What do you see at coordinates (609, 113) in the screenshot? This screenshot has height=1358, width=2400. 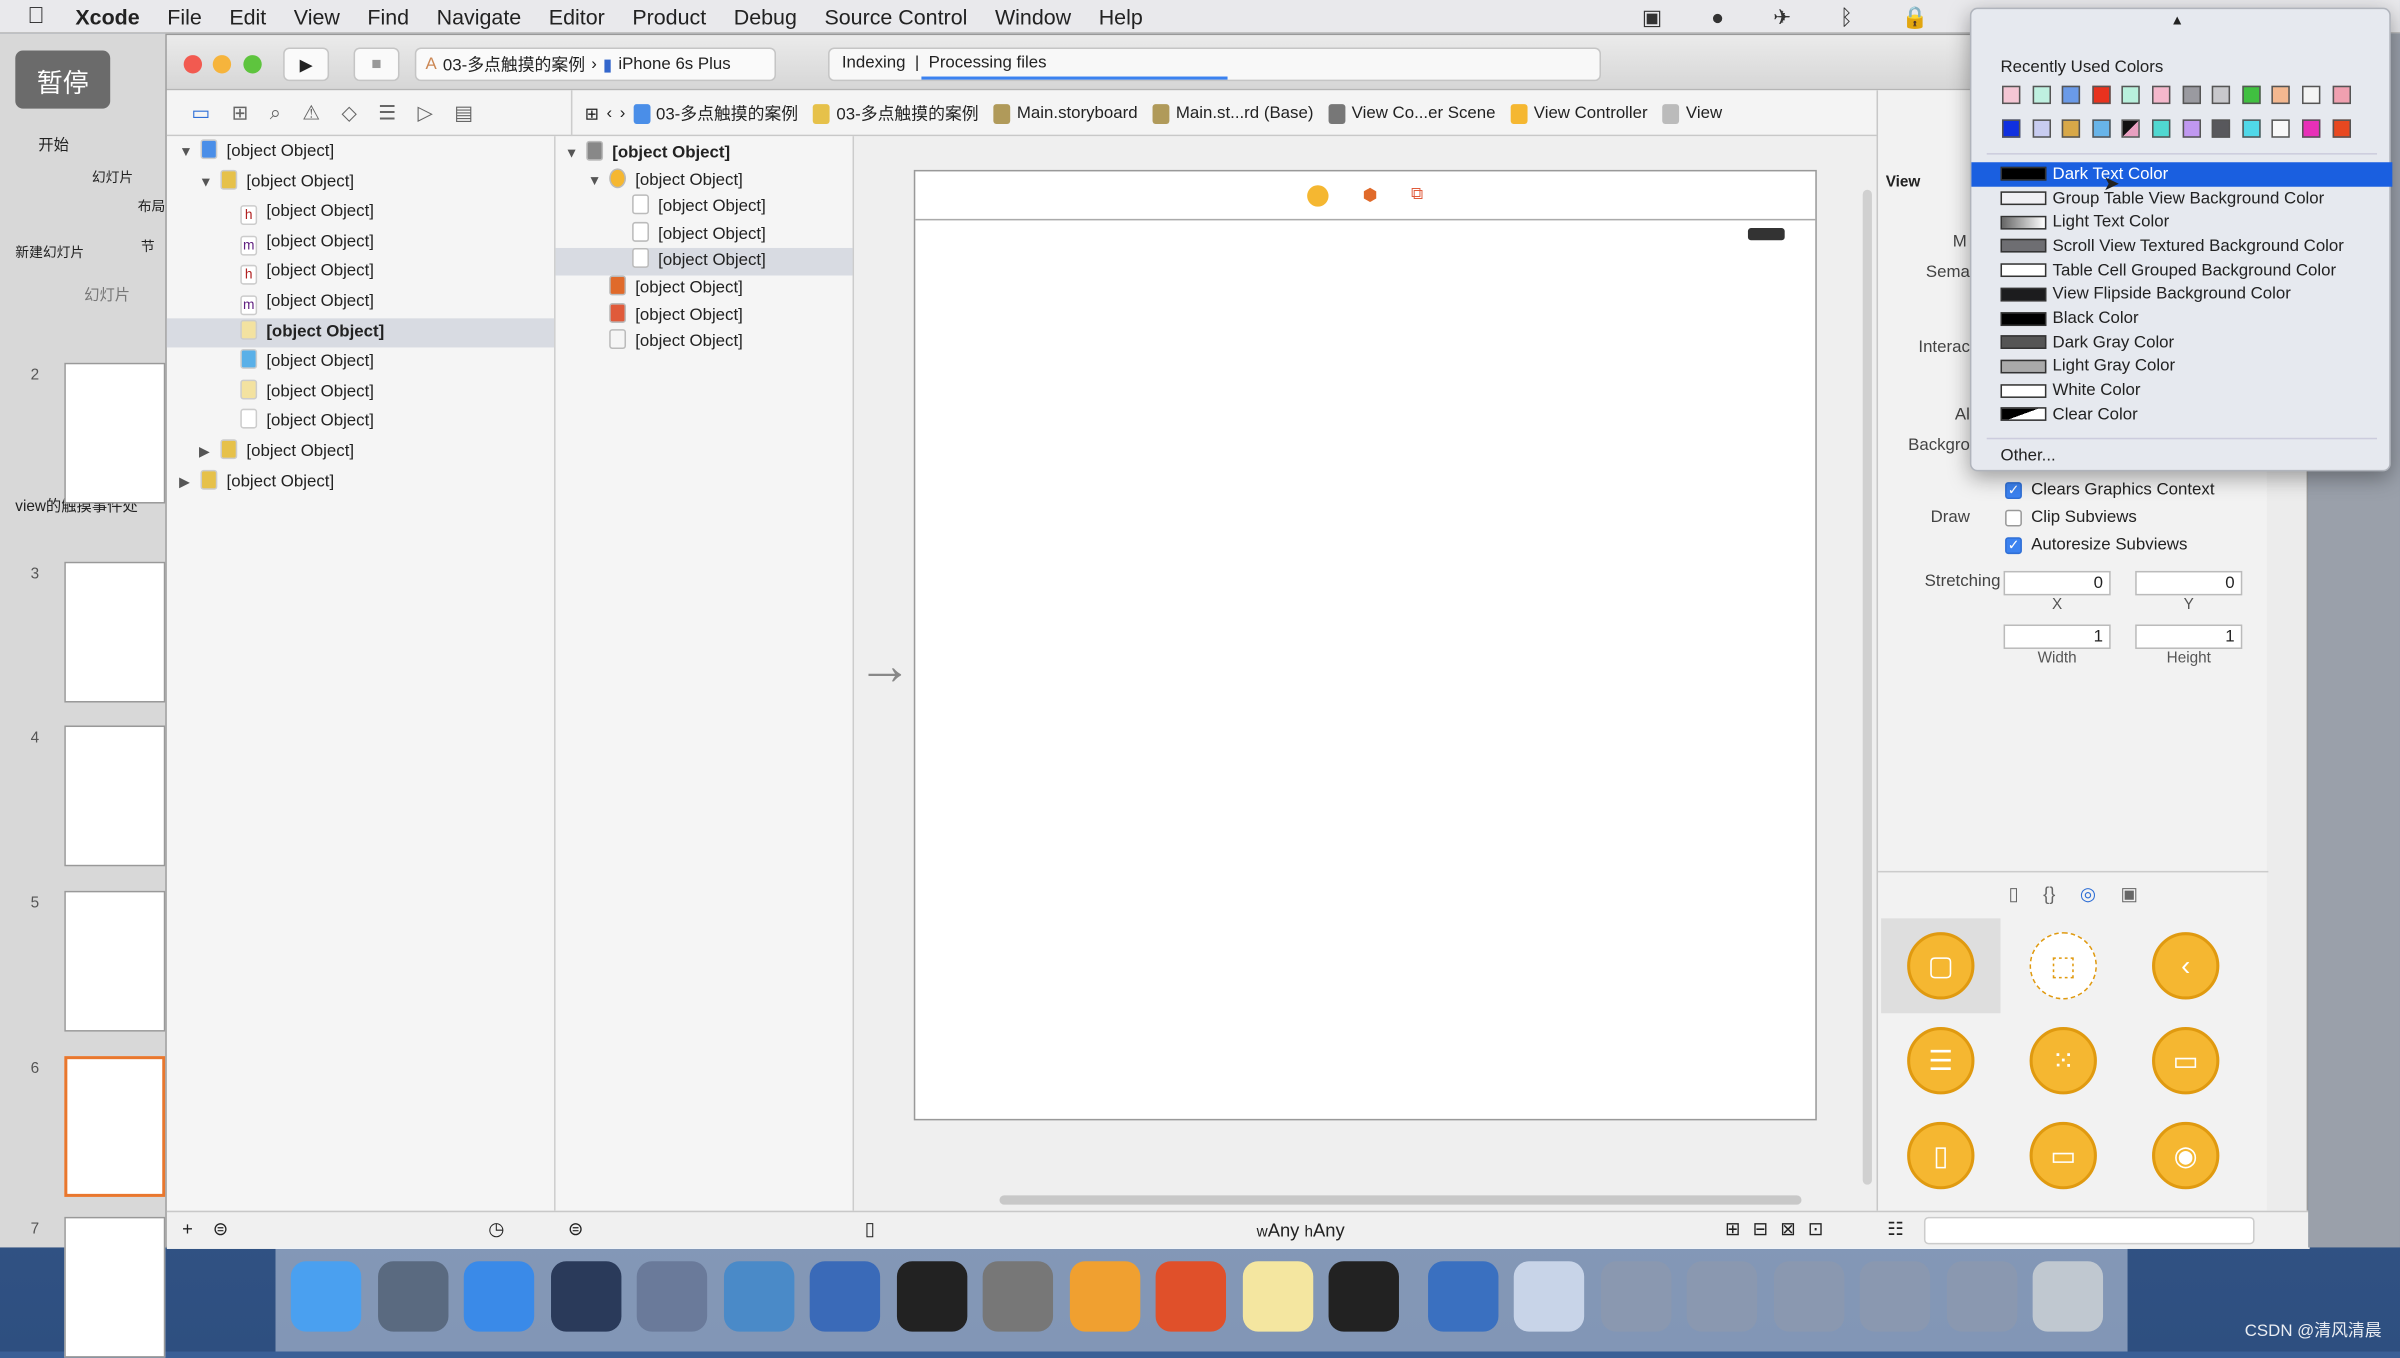 I see `back-icon: ‹` at bounding box center [609, 113].